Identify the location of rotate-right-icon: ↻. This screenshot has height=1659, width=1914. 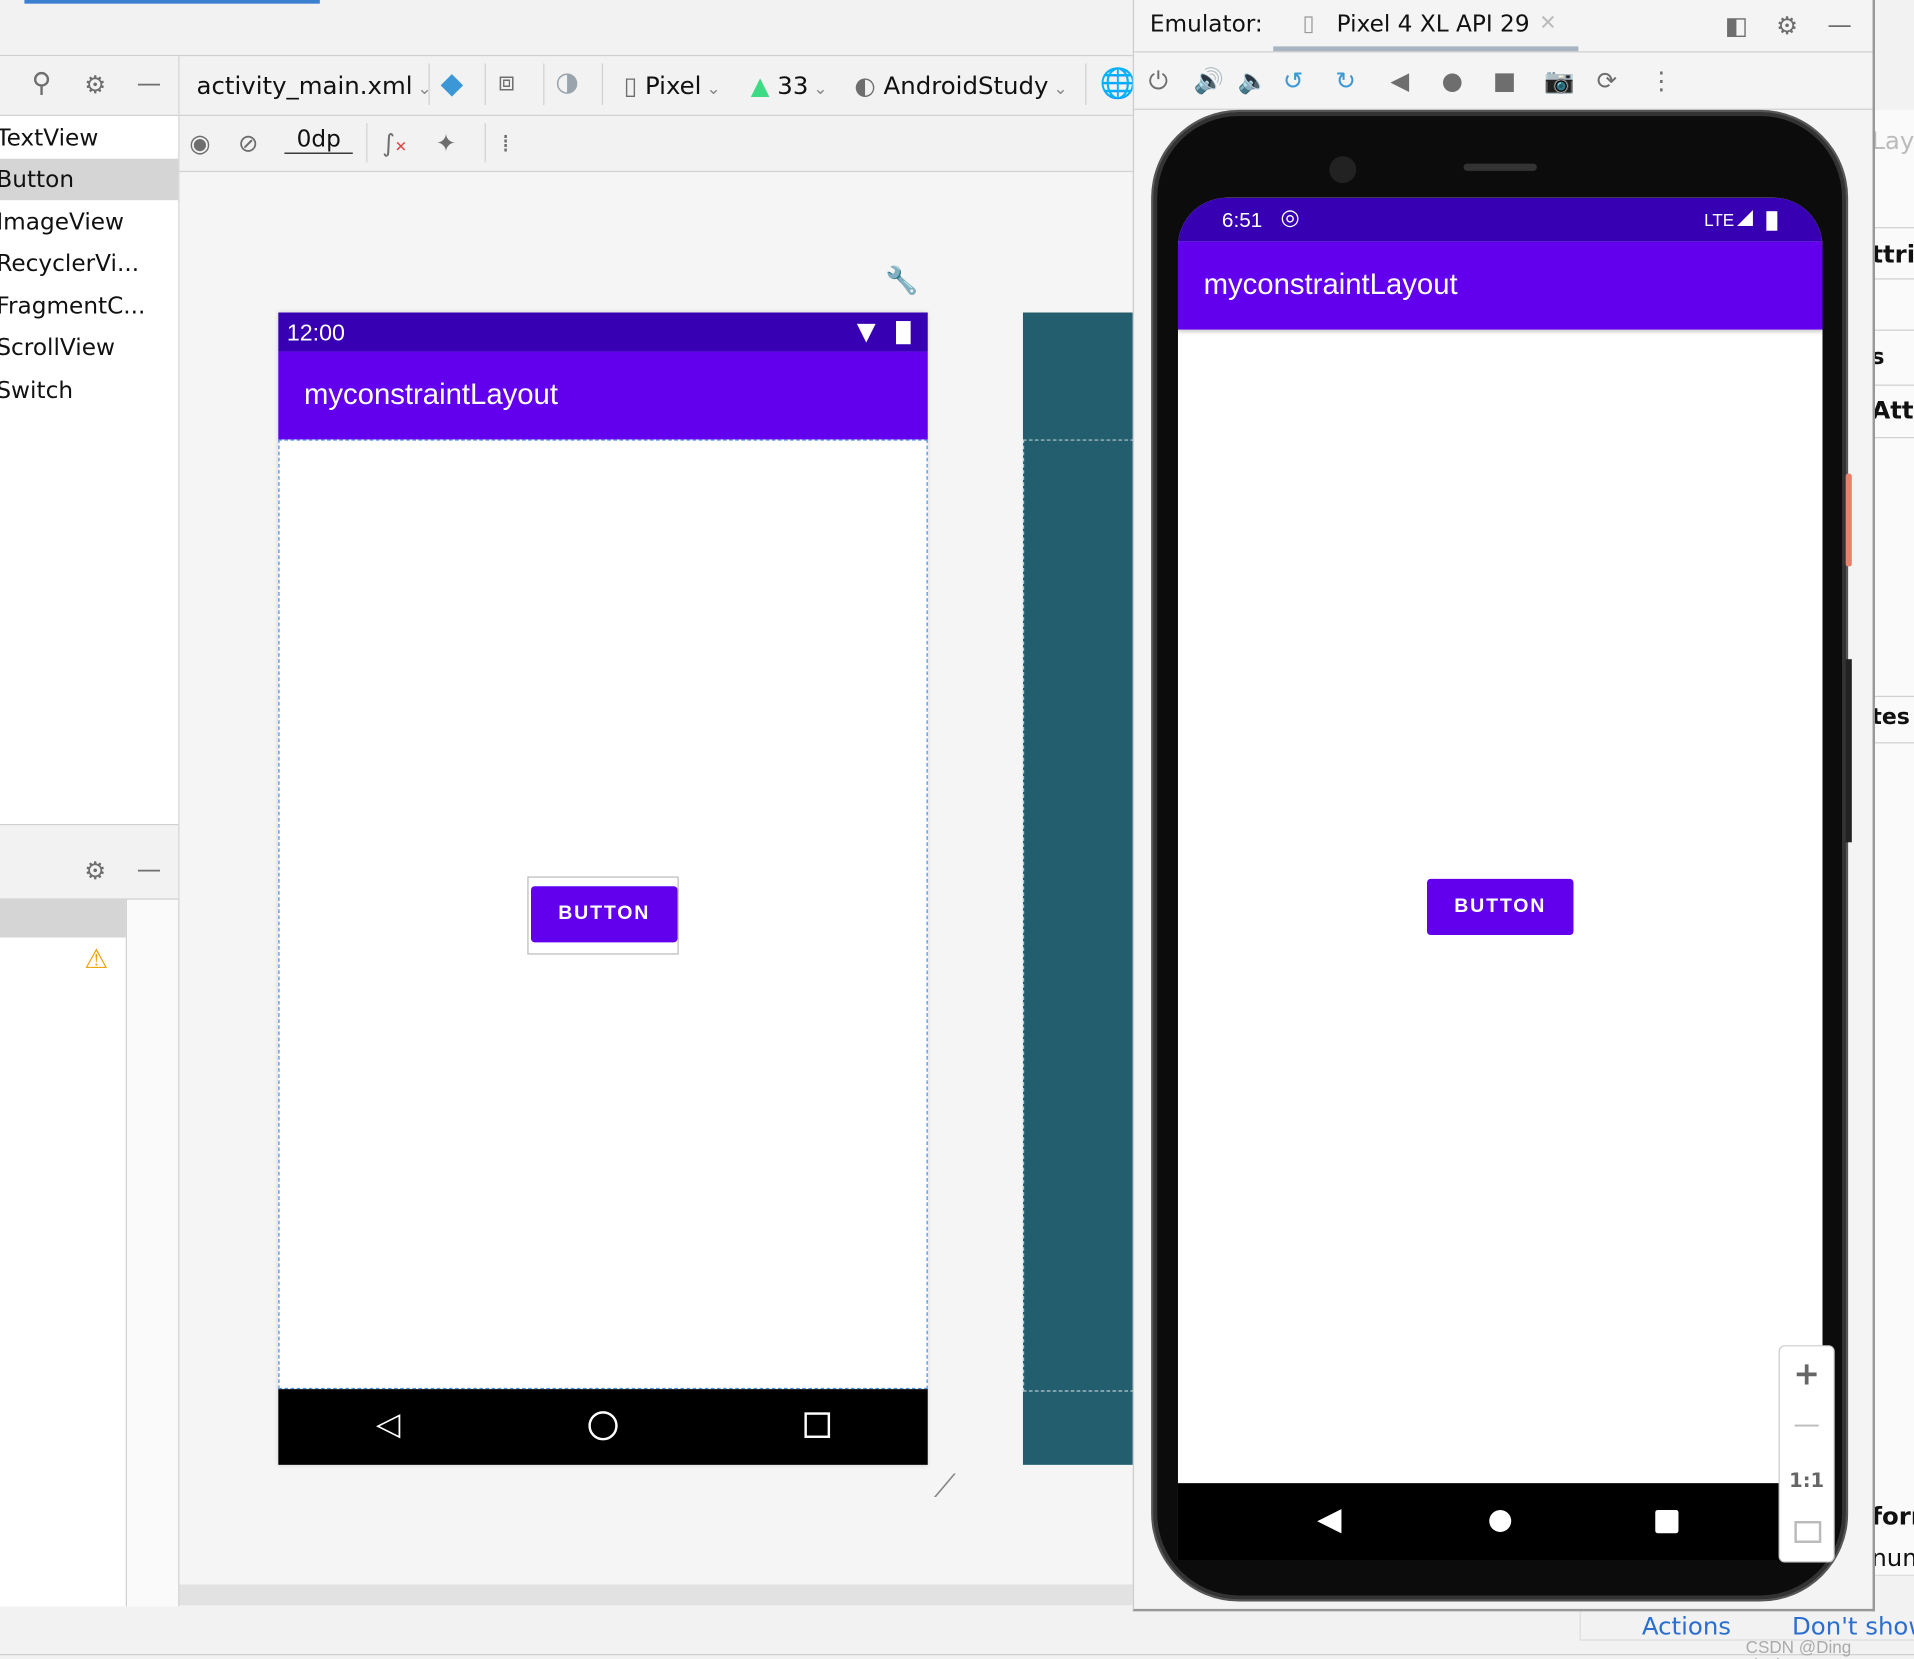
(1345, 80).